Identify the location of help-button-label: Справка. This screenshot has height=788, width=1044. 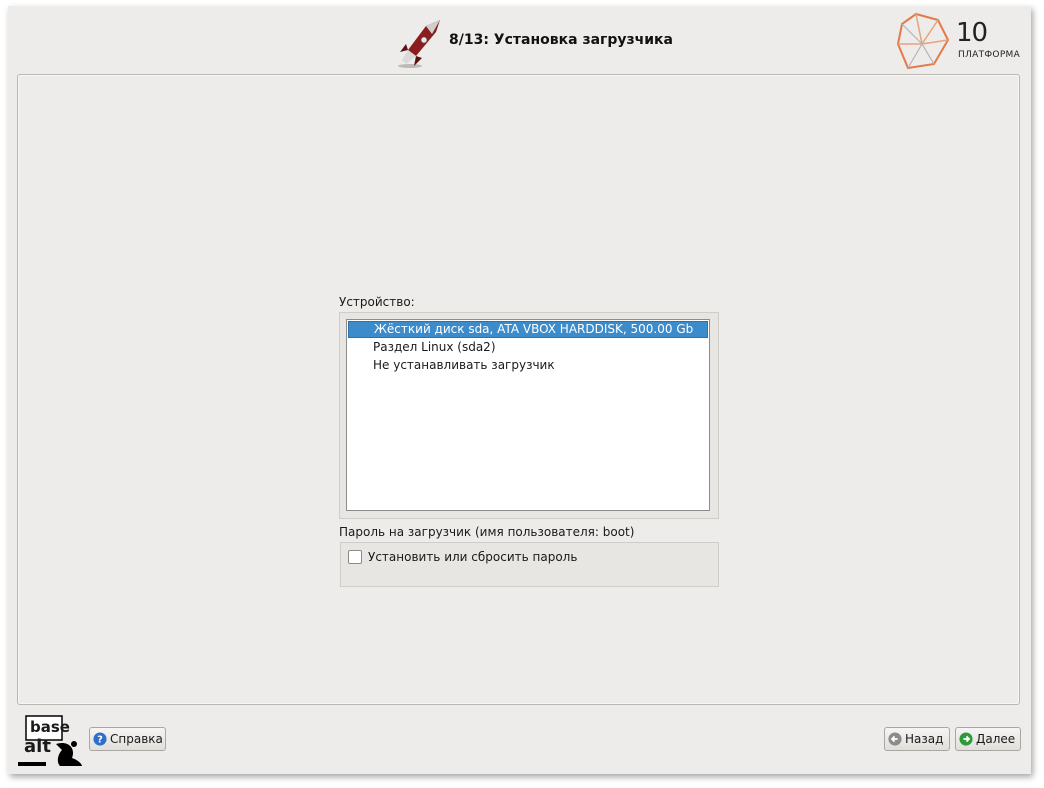
(136, 739).